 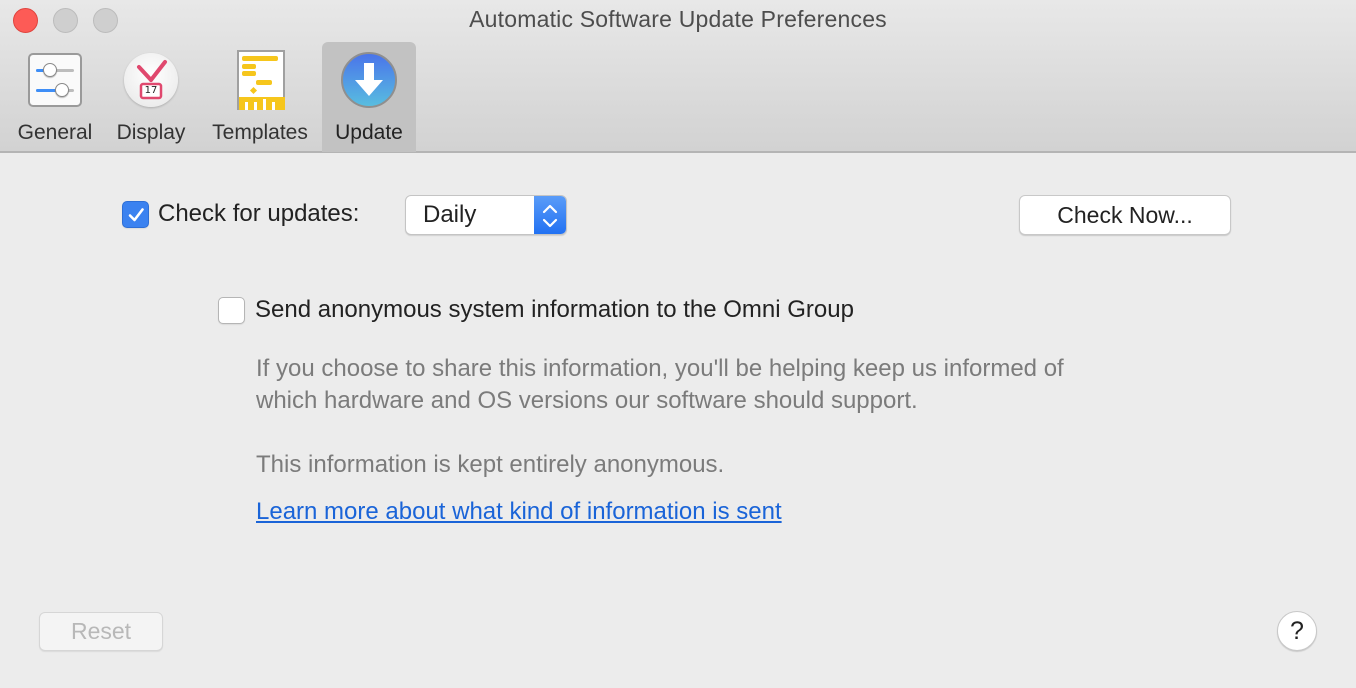 What do you see at coordinates (369, 132) in the screenshot?
I see `tab-update-label: Update` at bounding box center [369, 132].